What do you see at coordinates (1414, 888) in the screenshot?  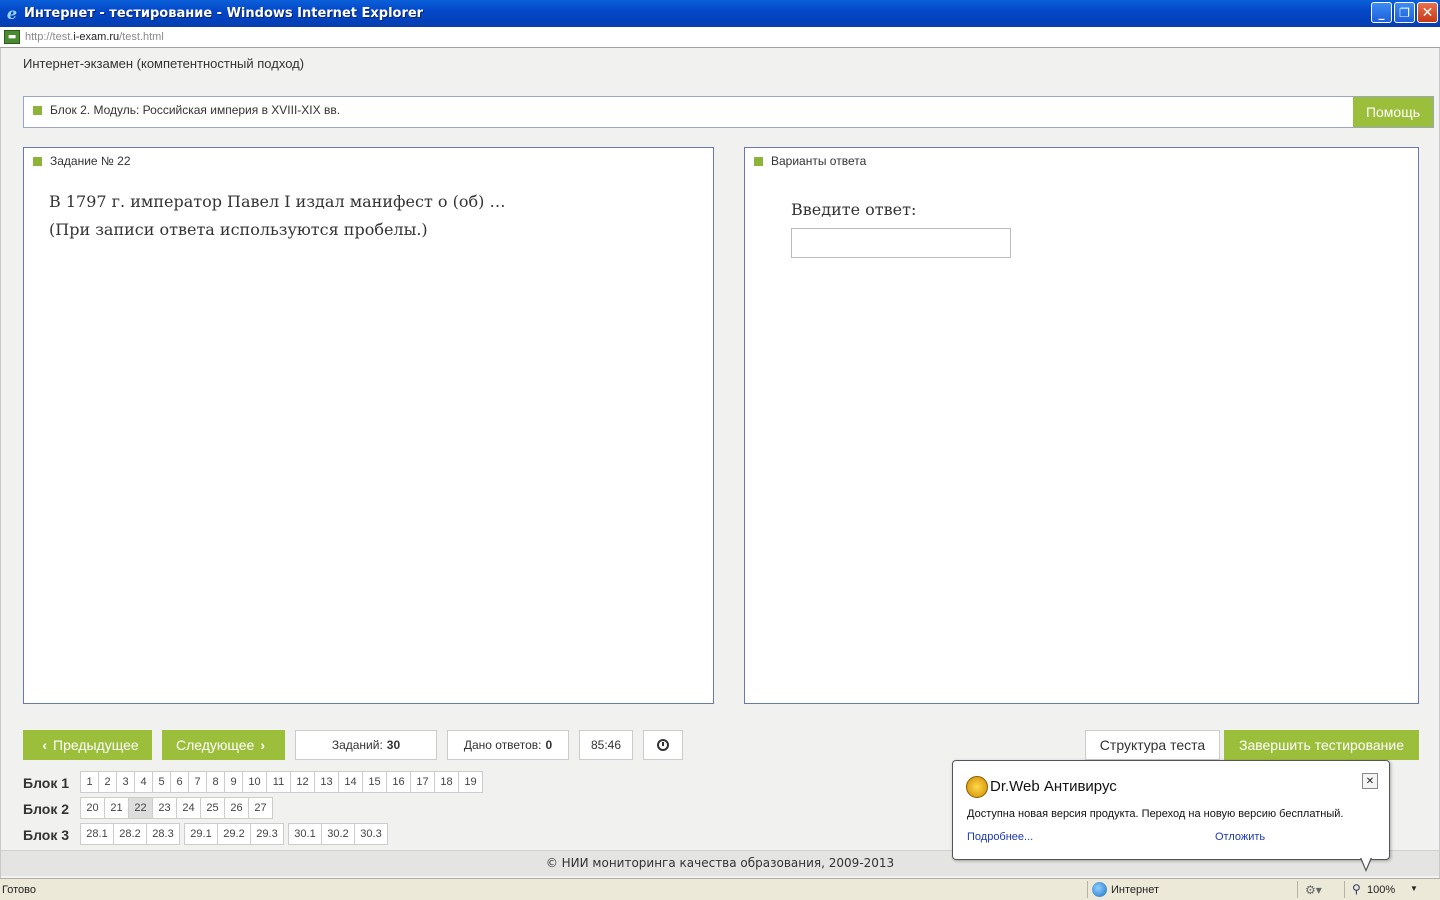 I see `zoom-dropdown-icon: ▼` at bounding box center [1414, 888].